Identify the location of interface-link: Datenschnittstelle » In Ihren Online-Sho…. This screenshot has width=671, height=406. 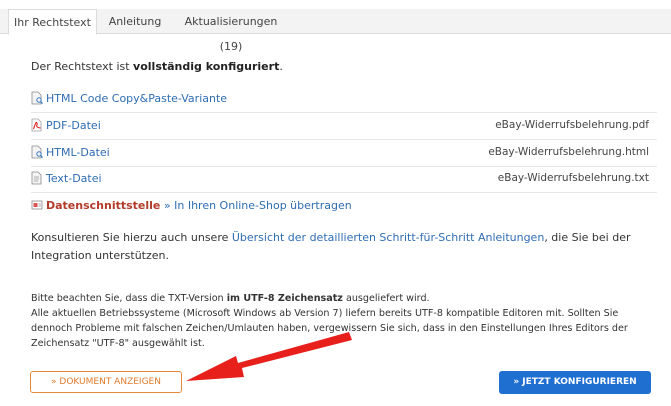
(199, 205).